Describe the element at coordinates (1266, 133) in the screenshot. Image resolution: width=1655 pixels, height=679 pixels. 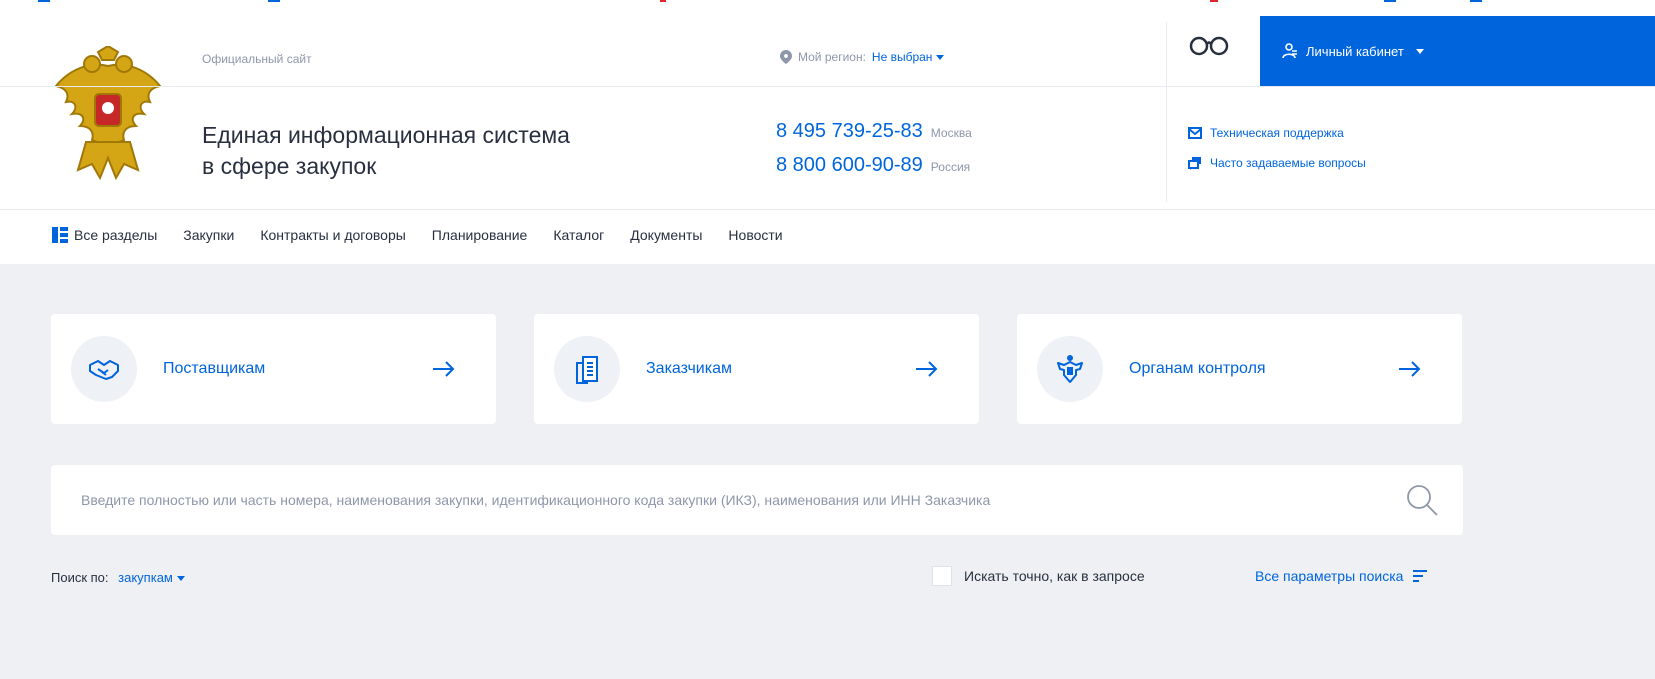
I see `tech-support-link: Техническая поддержка` at that location.